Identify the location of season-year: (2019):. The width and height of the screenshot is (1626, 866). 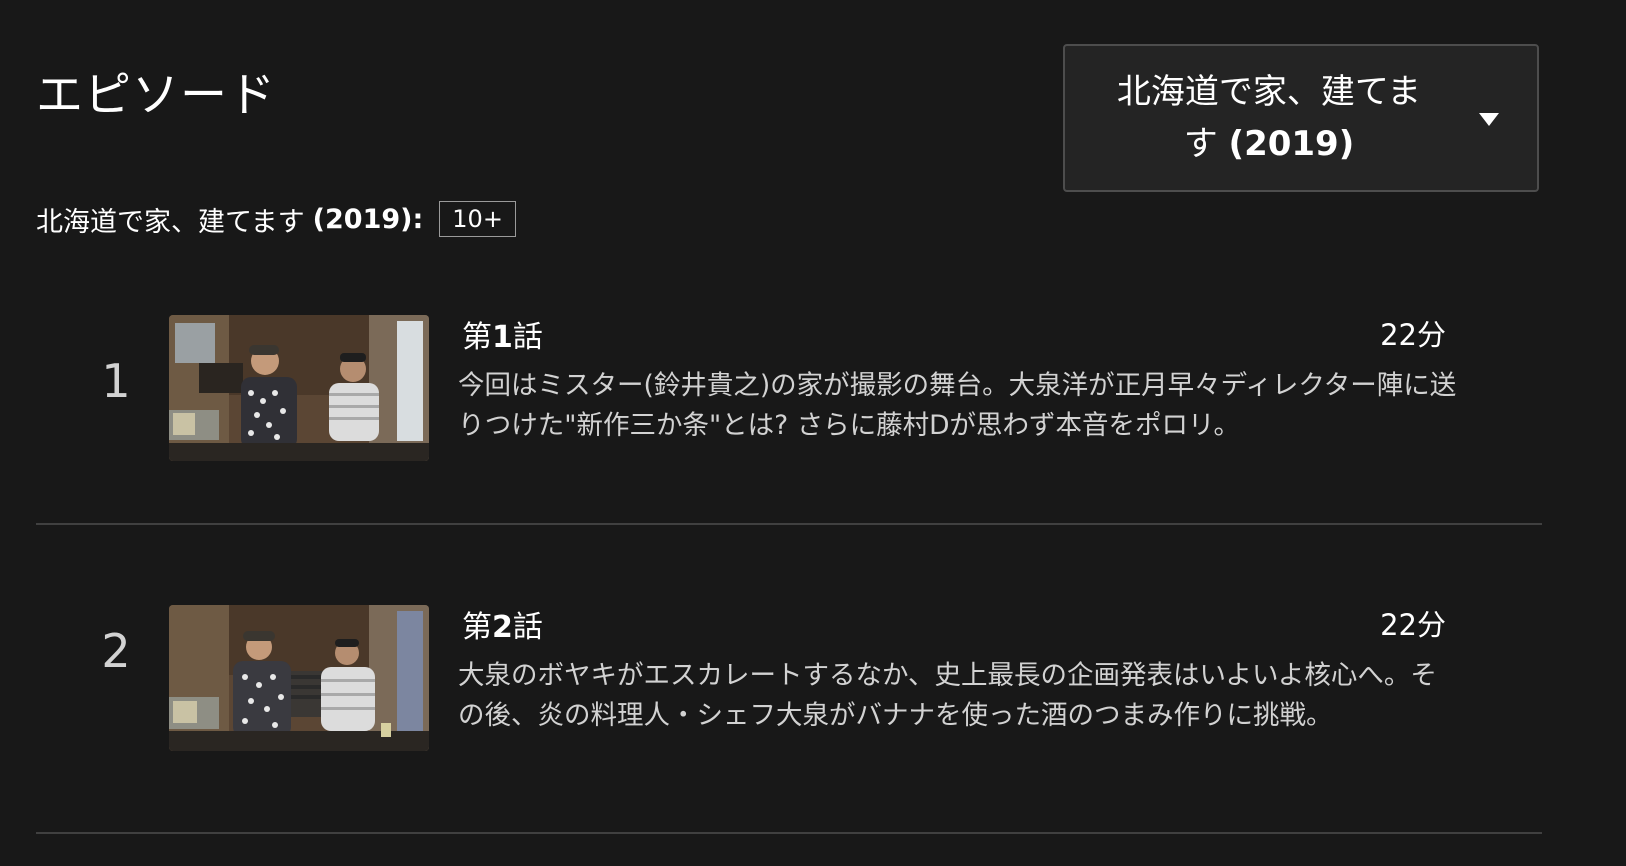
(368, 219).